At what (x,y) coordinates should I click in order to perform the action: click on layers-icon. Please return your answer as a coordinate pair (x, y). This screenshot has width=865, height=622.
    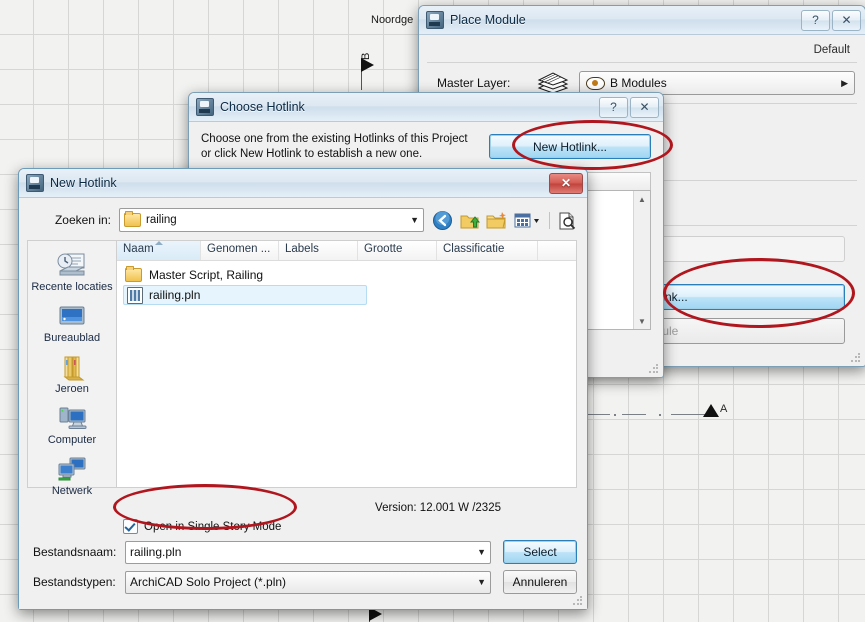
    Looking at the image, I should click on (553, 83).